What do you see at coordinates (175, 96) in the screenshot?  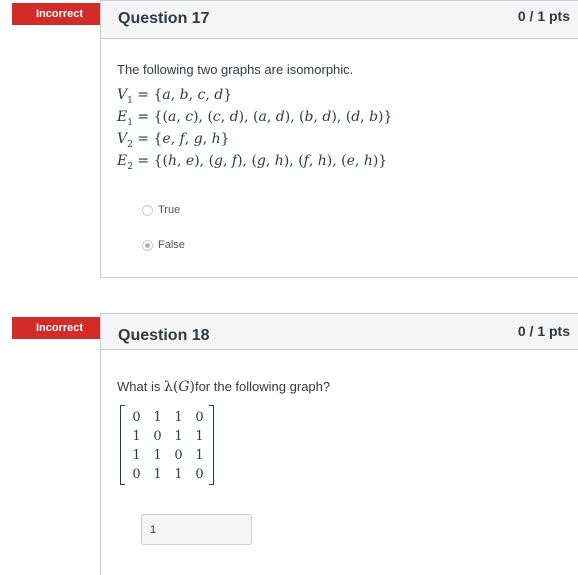 I see `math-v1: V1 = {a, b, c, d}` at bounding box center [175, 96].